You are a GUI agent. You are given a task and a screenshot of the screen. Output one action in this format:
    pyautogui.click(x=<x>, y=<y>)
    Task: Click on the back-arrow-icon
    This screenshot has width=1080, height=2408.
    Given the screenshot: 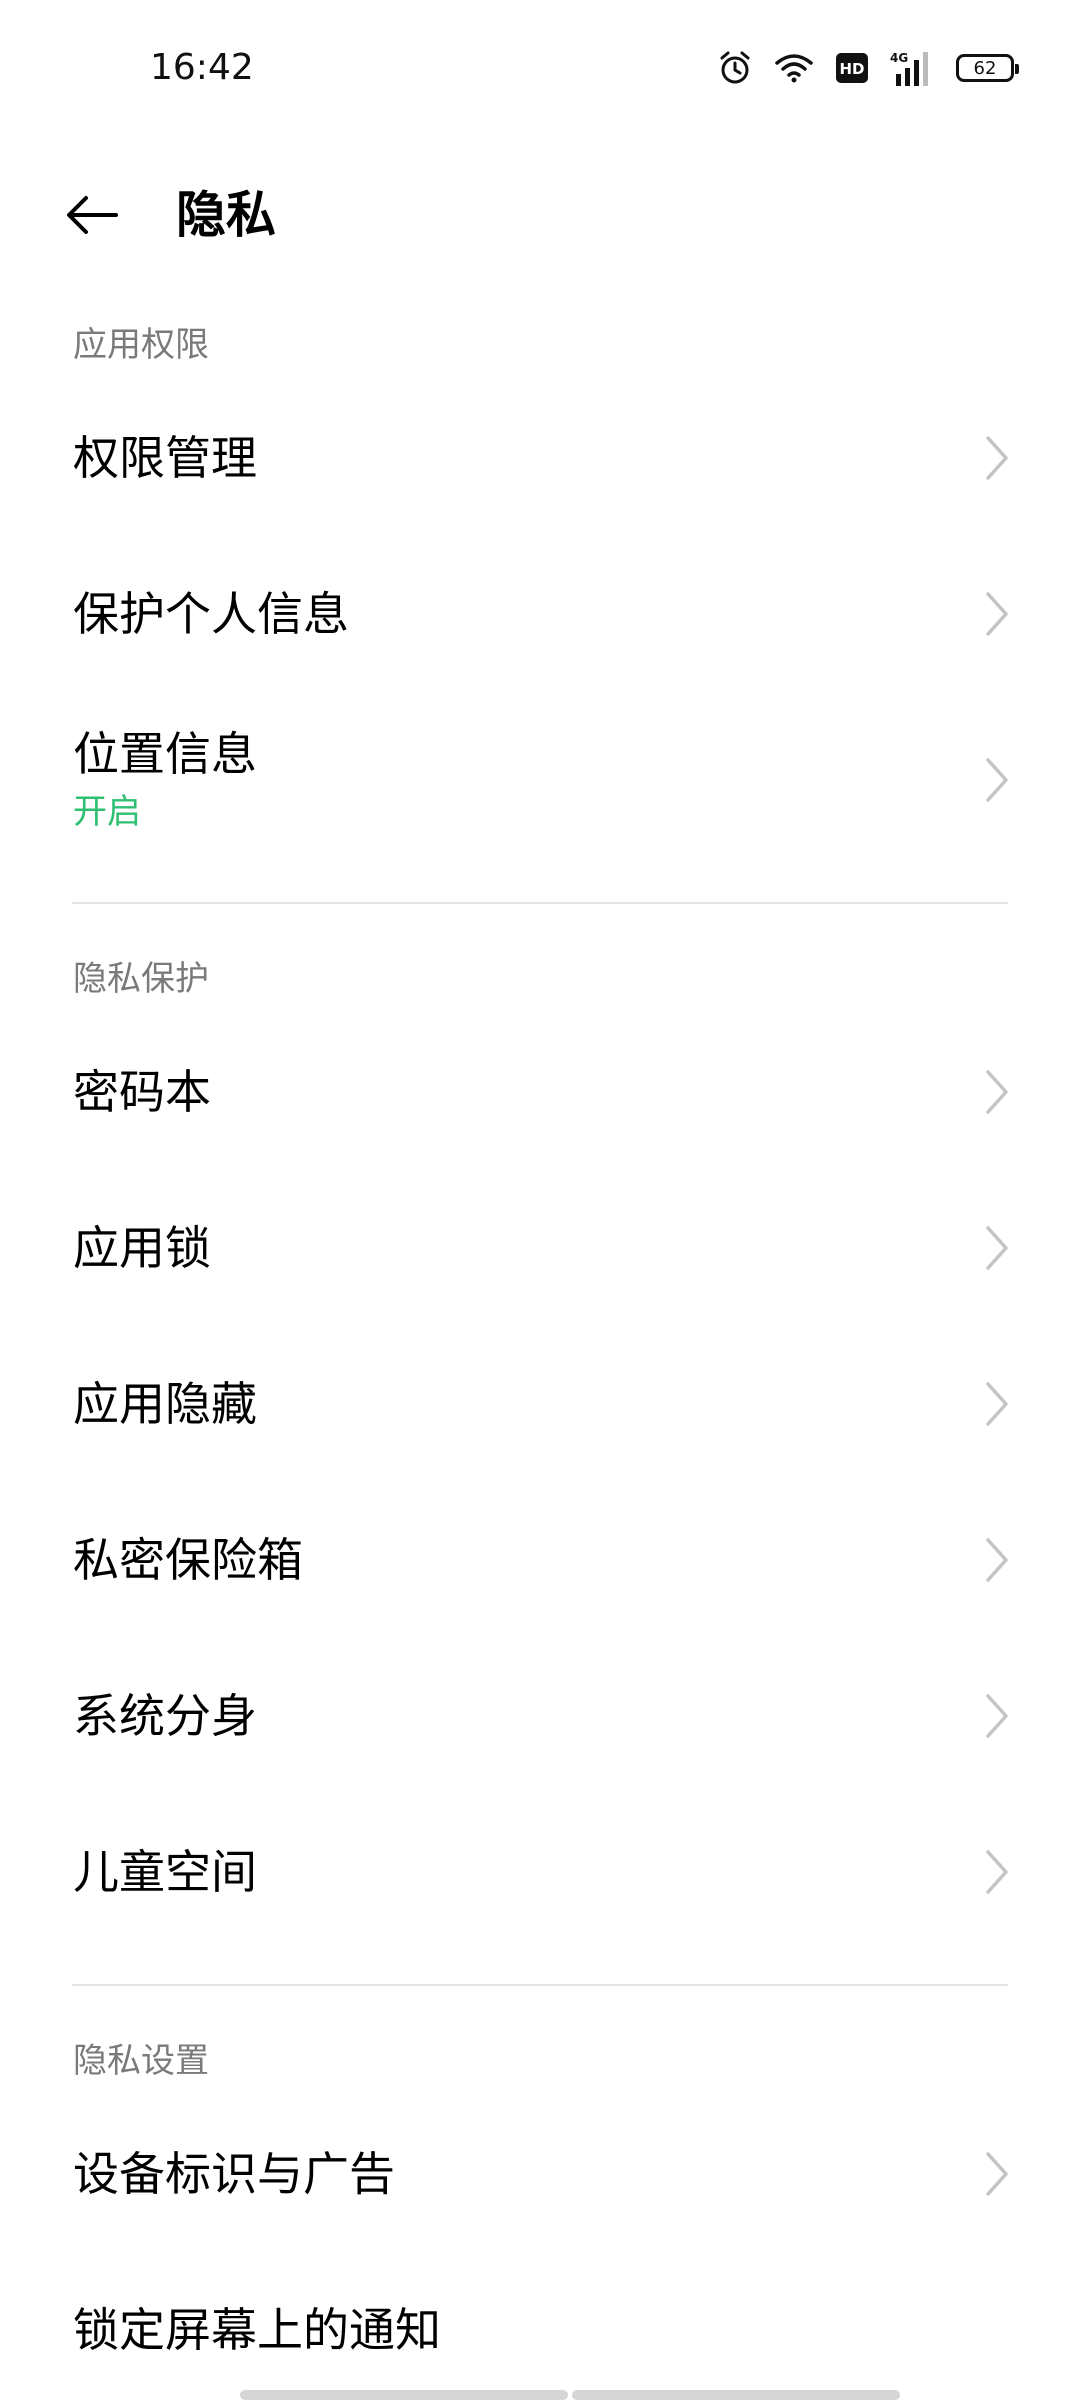 What is the action you would take?
    pyautogui.click(x=92, y=215)
    